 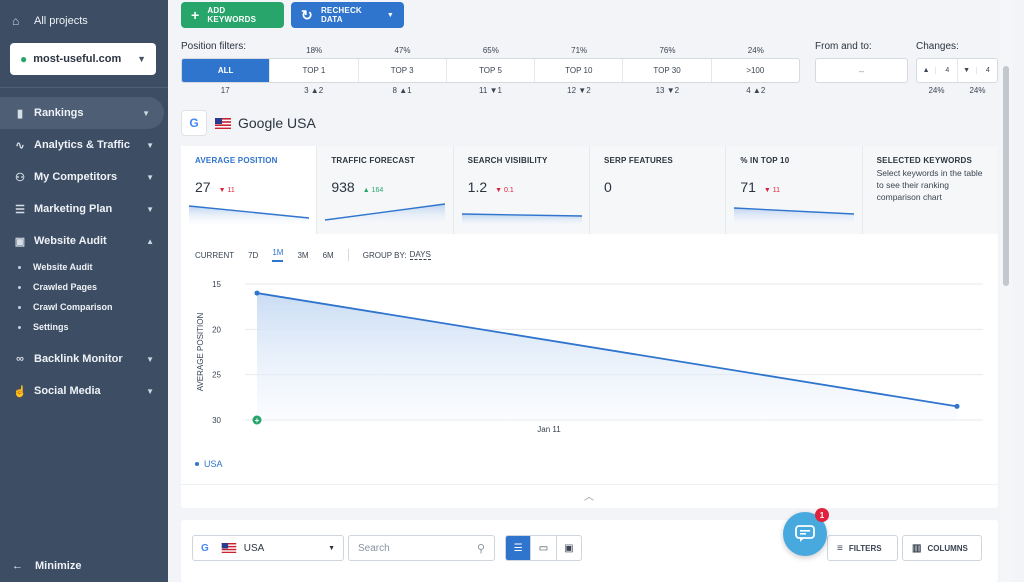 I want to click on add-keywords-label: ADD KEYWORDS, so click(x=232, y=15).